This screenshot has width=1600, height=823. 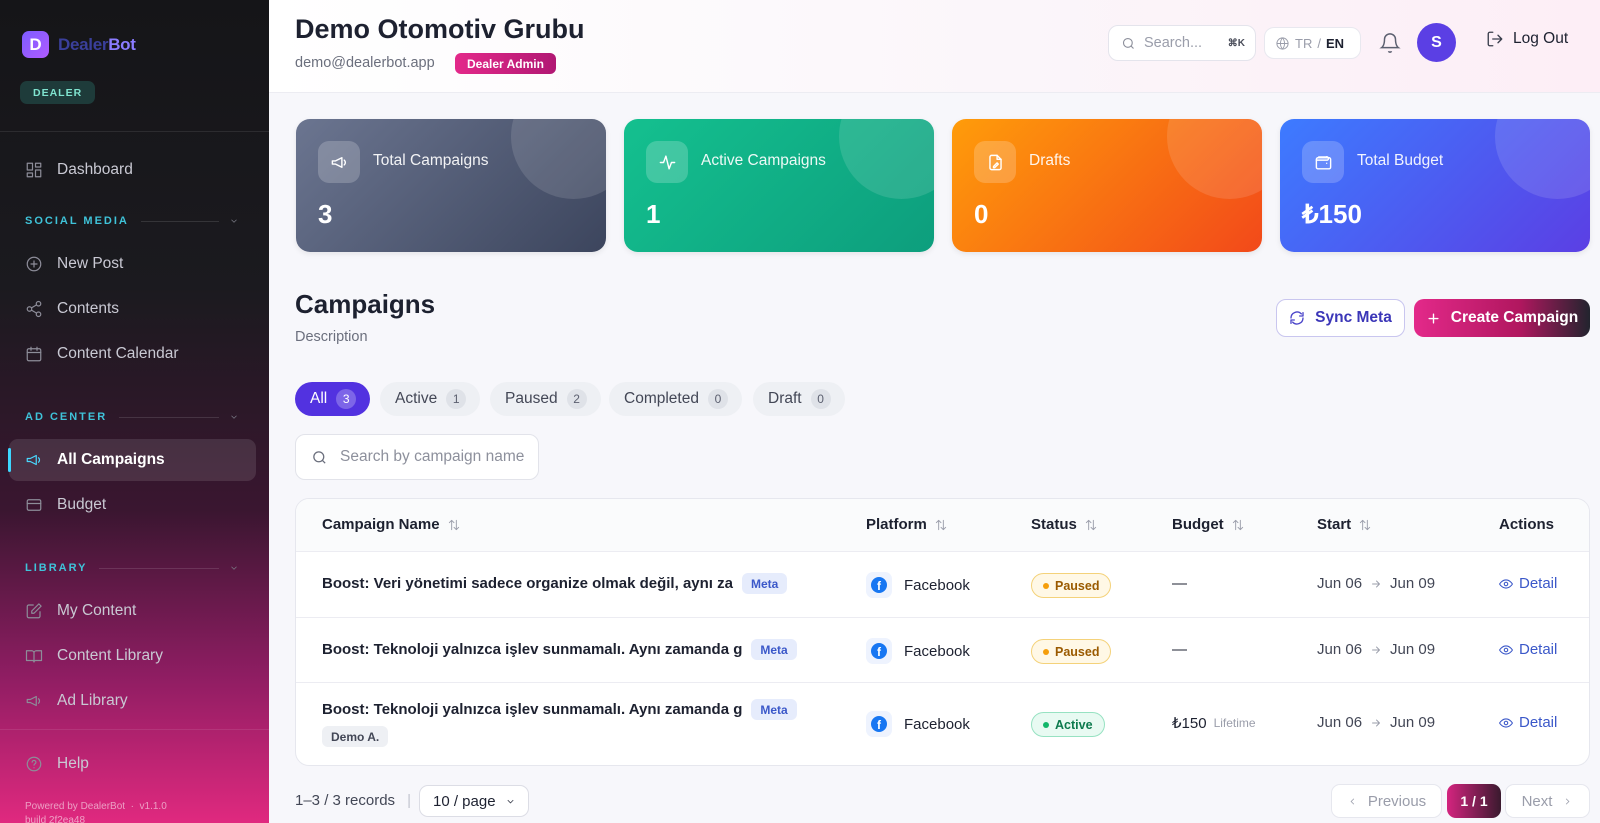 I want to click on section-social-media: SOCIAL MEDIA, so click(x=132, y=221).